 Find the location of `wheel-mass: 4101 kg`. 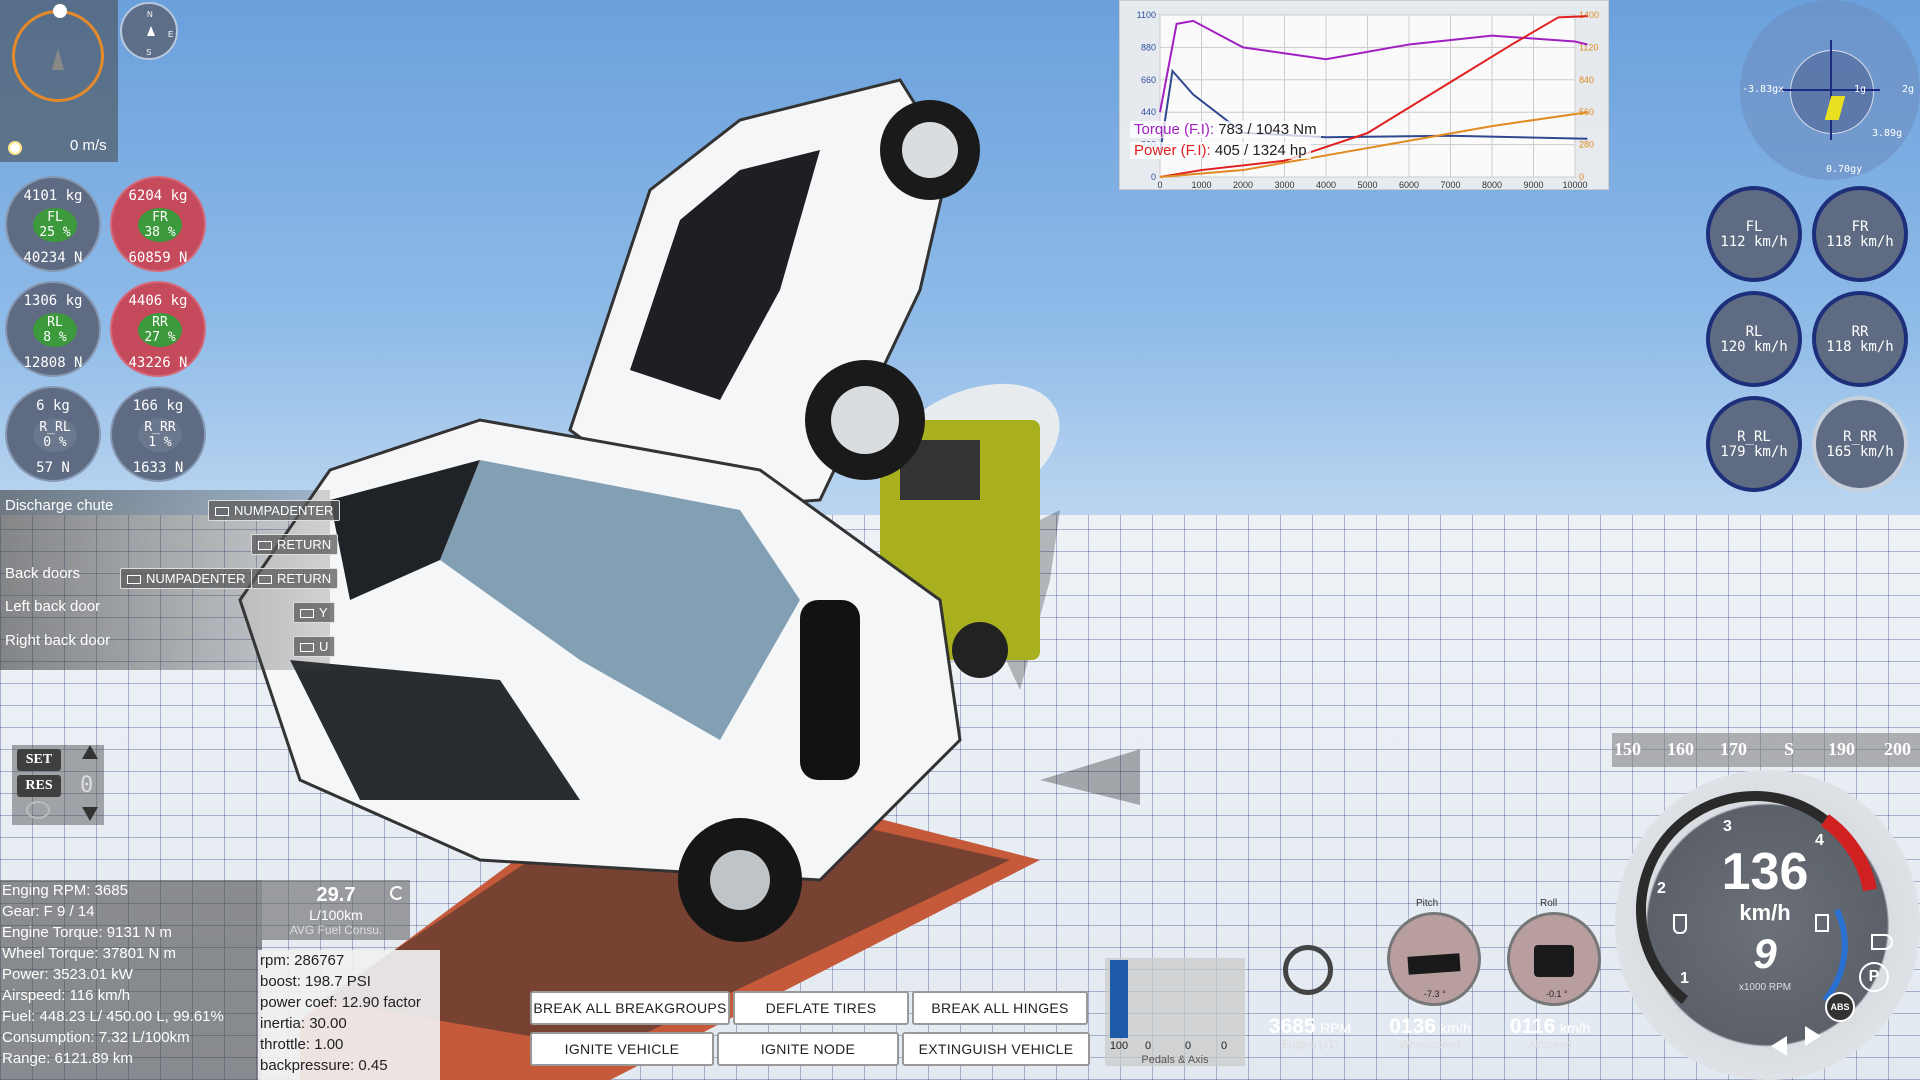

wheel-mass: 4101 kg is located at coordinates (53, 196).